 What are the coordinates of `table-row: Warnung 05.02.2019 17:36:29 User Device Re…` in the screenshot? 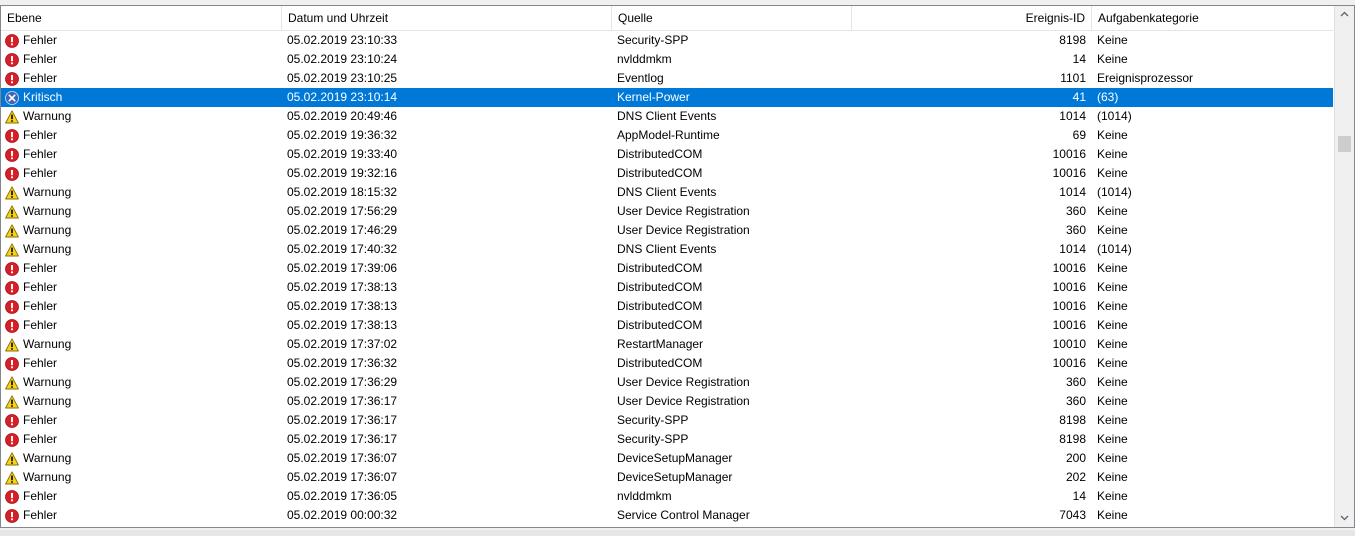 It's located at (667, 382).